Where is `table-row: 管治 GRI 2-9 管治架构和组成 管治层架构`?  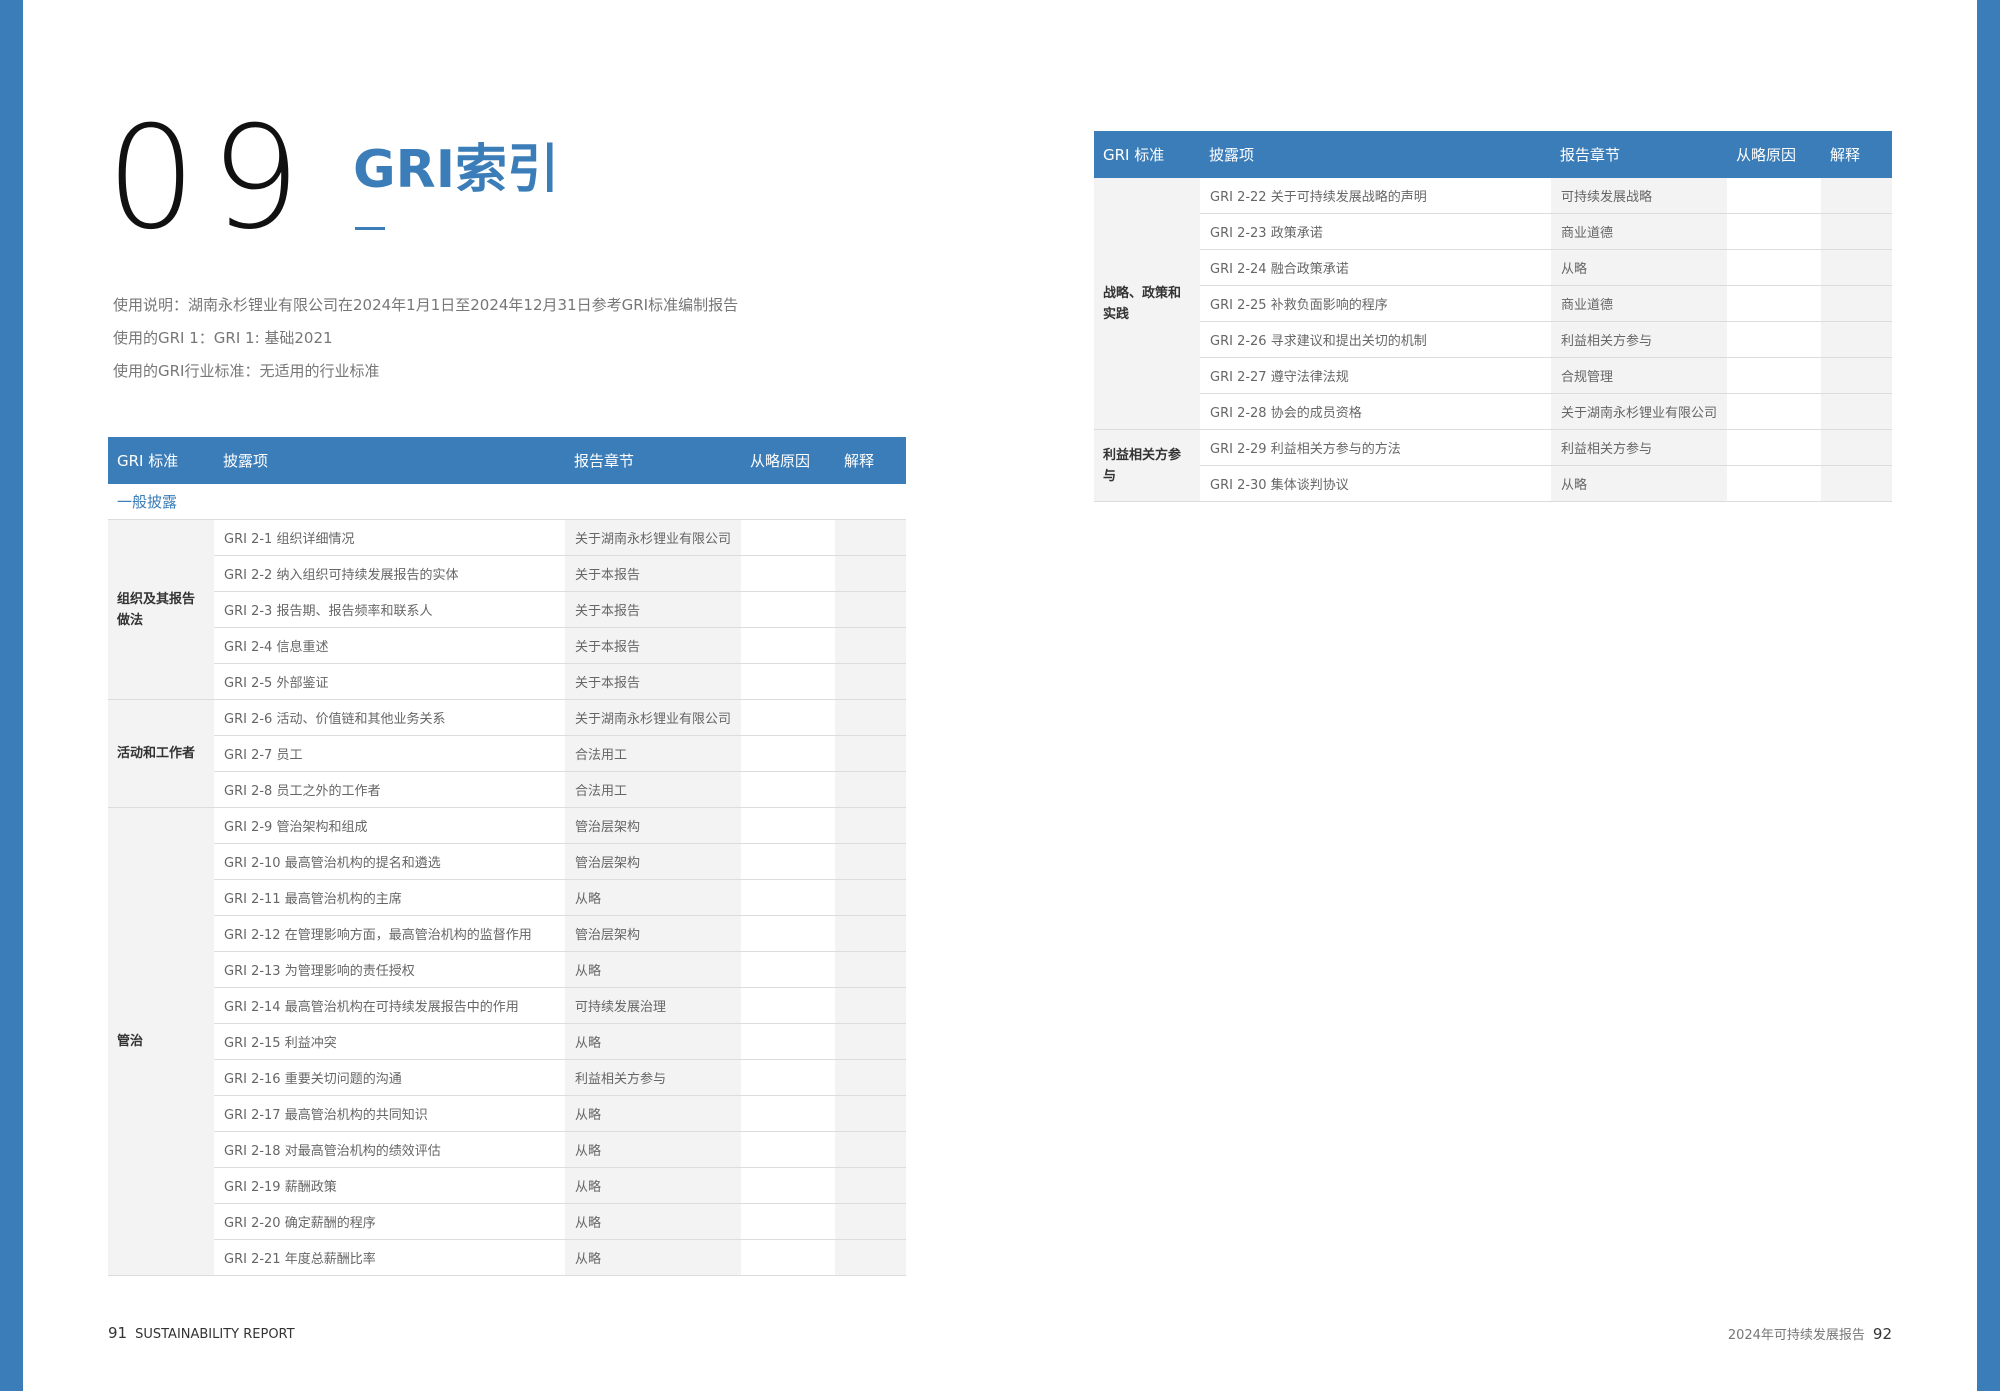 table-row: 管治 GRI 2-9 管治架构和组成 管治层架构 is located at coordinates (507, 1041).